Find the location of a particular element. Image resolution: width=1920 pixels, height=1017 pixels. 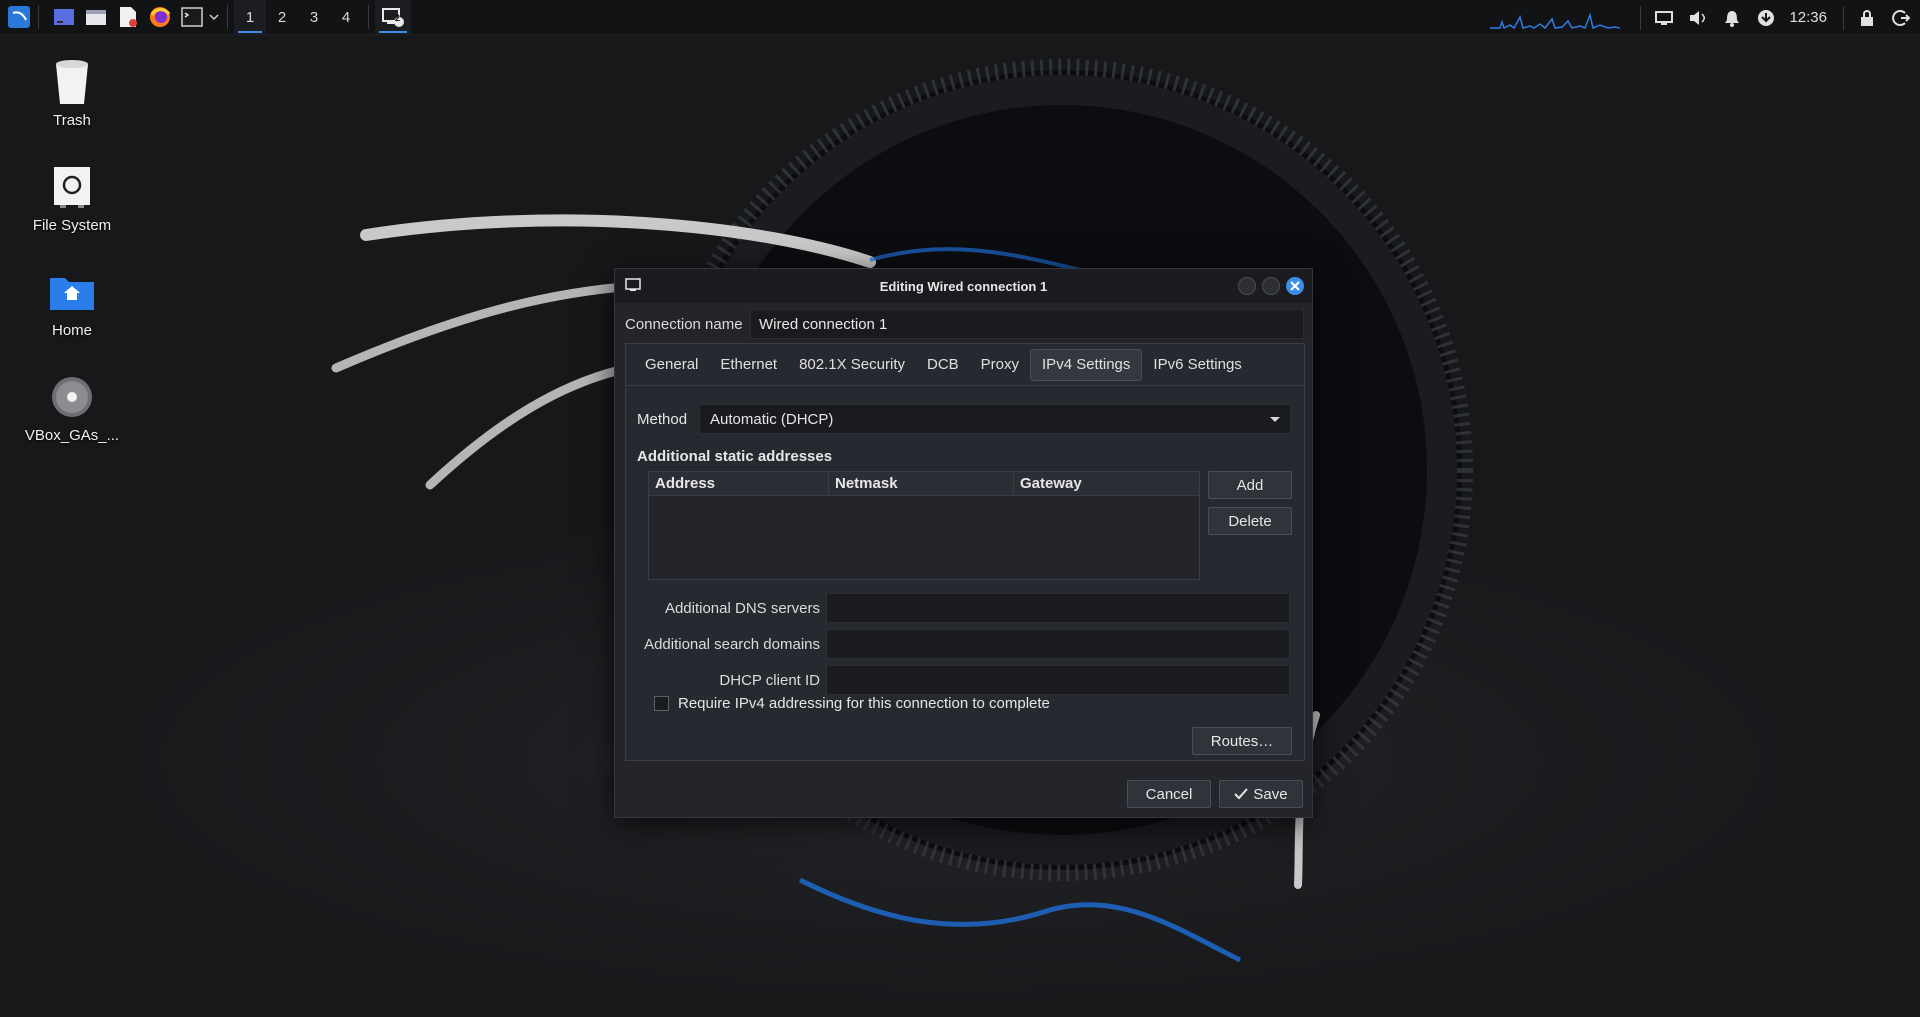

logout-icon is located at coordinates (1901, 18).